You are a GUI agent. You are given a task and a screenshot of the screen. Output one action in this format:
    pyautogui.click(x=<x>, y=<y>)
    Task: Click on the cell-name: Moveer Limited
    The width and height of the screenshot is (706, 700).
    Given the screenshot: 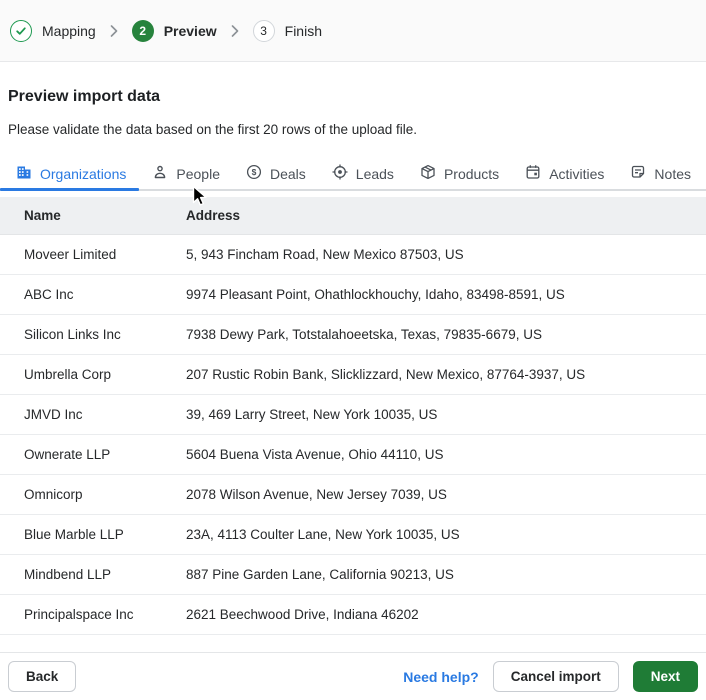 What is the action you would take?
    pyautogui.click(x=93, y=254)
    